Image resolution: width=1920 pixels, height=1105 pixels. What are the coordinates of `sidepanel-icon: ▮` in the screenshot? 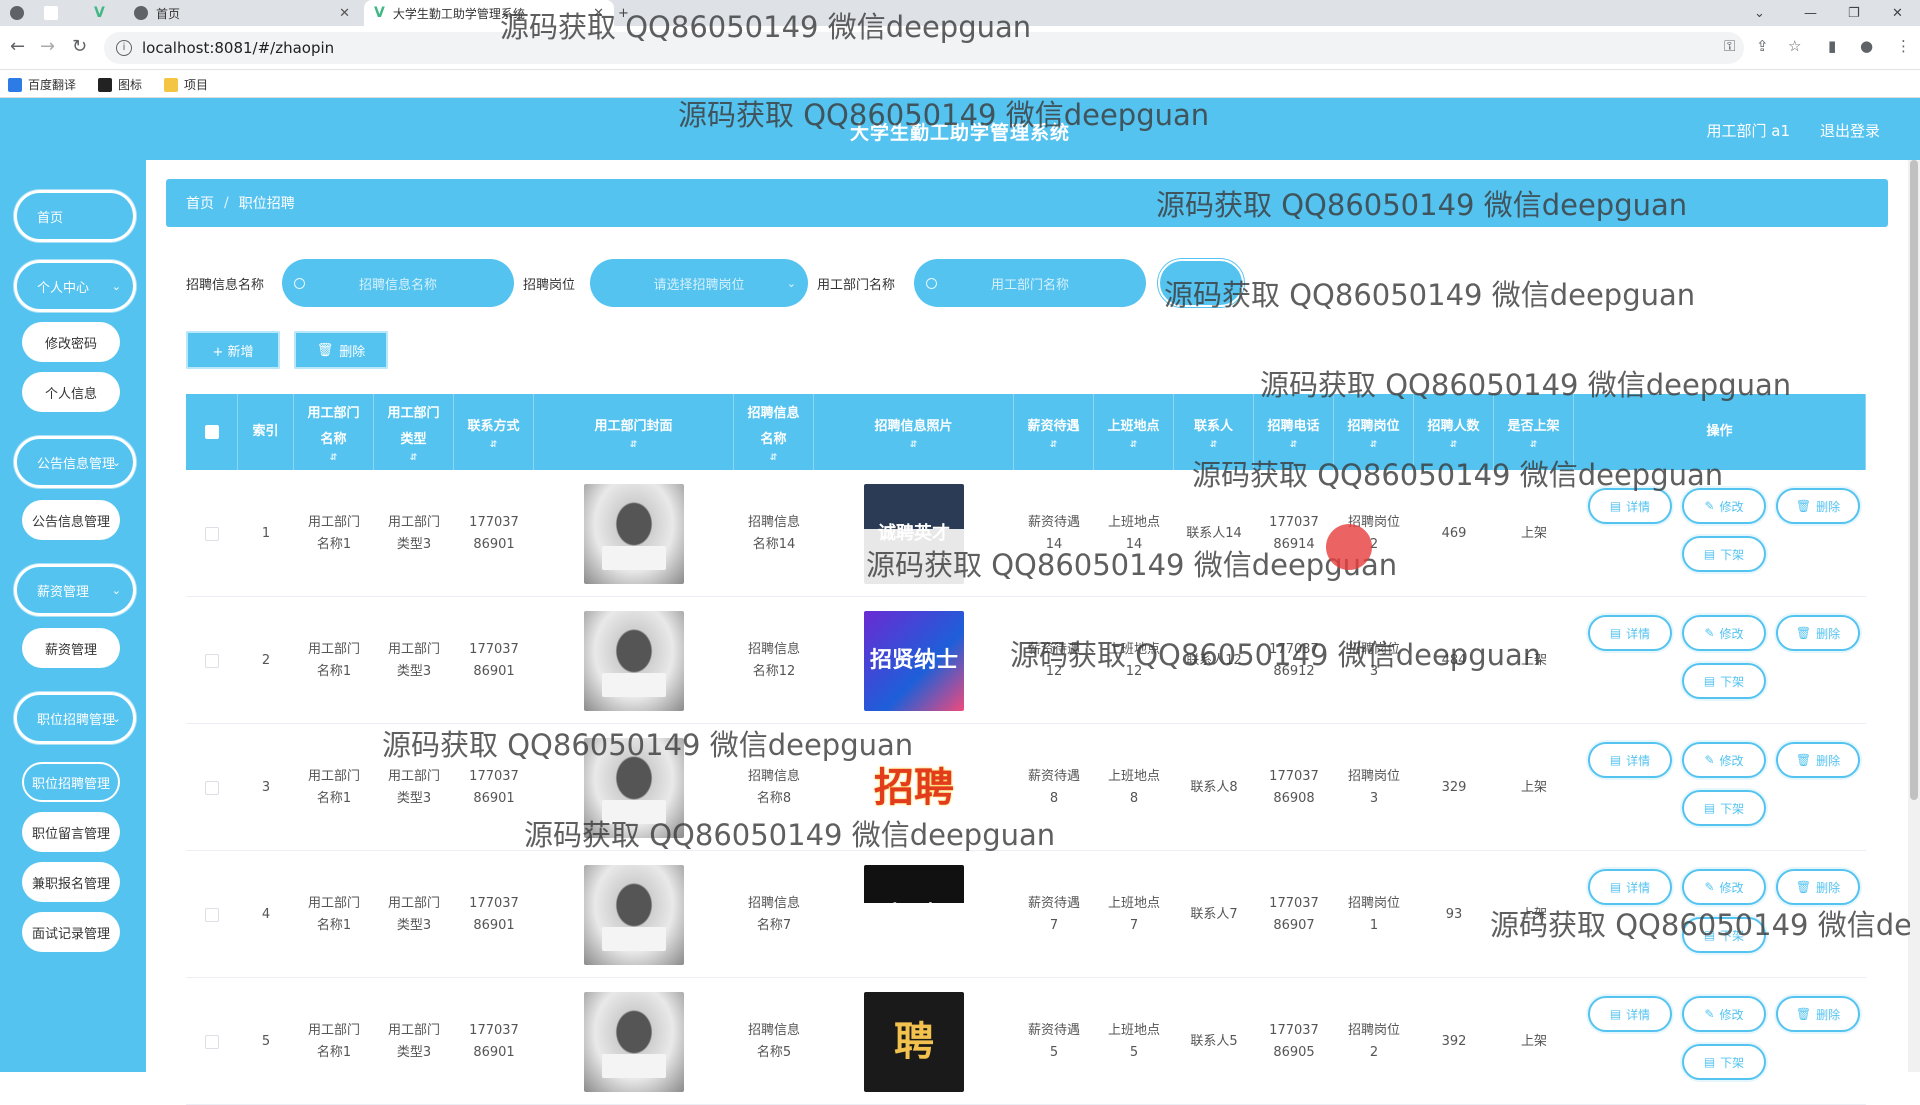 It's located at (1832, 46).